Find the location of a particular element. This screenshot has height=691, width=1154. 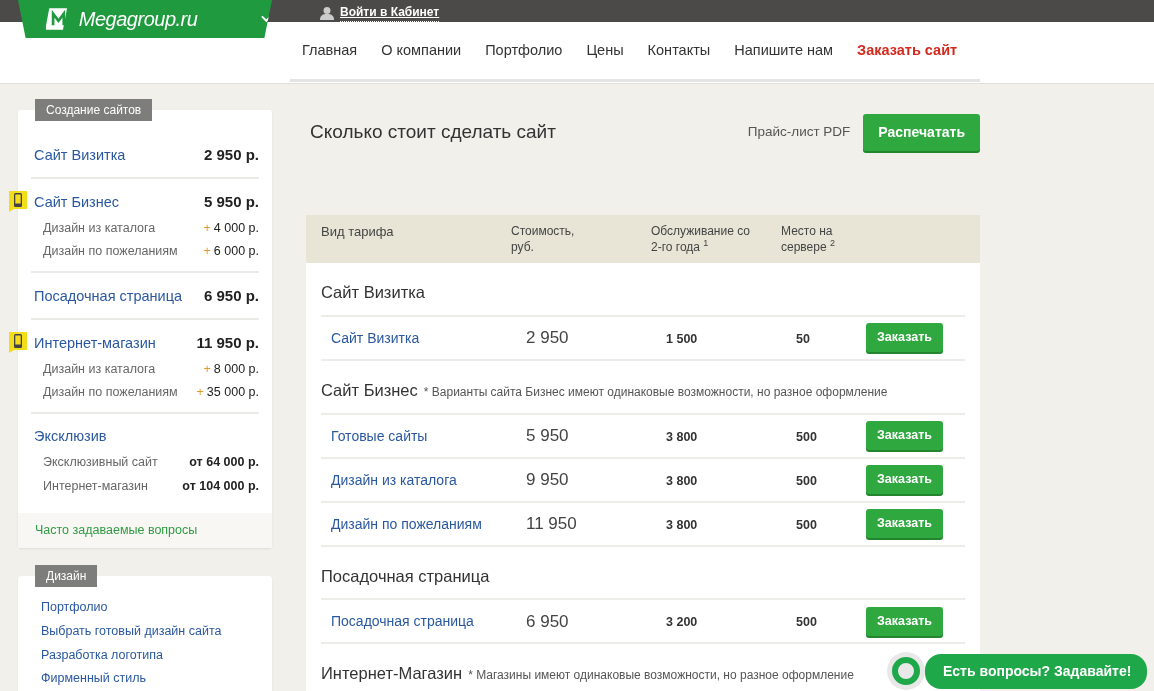

design-link: Портфолио is located at coordinates (145, 607).